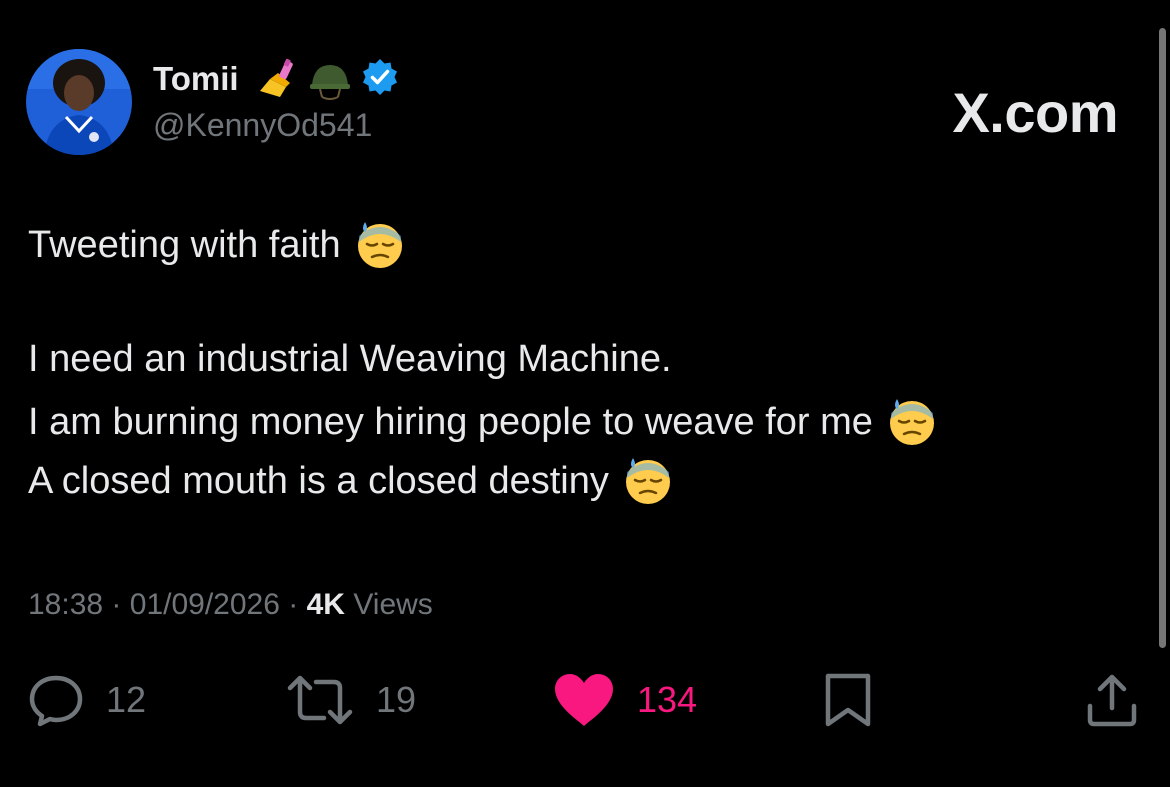 Image resolution: width=1170 pixels, height=787 pixels. Describe the element at coordinates (278, 79) in the screenshot. I see `nail-polish-icon` at that location.